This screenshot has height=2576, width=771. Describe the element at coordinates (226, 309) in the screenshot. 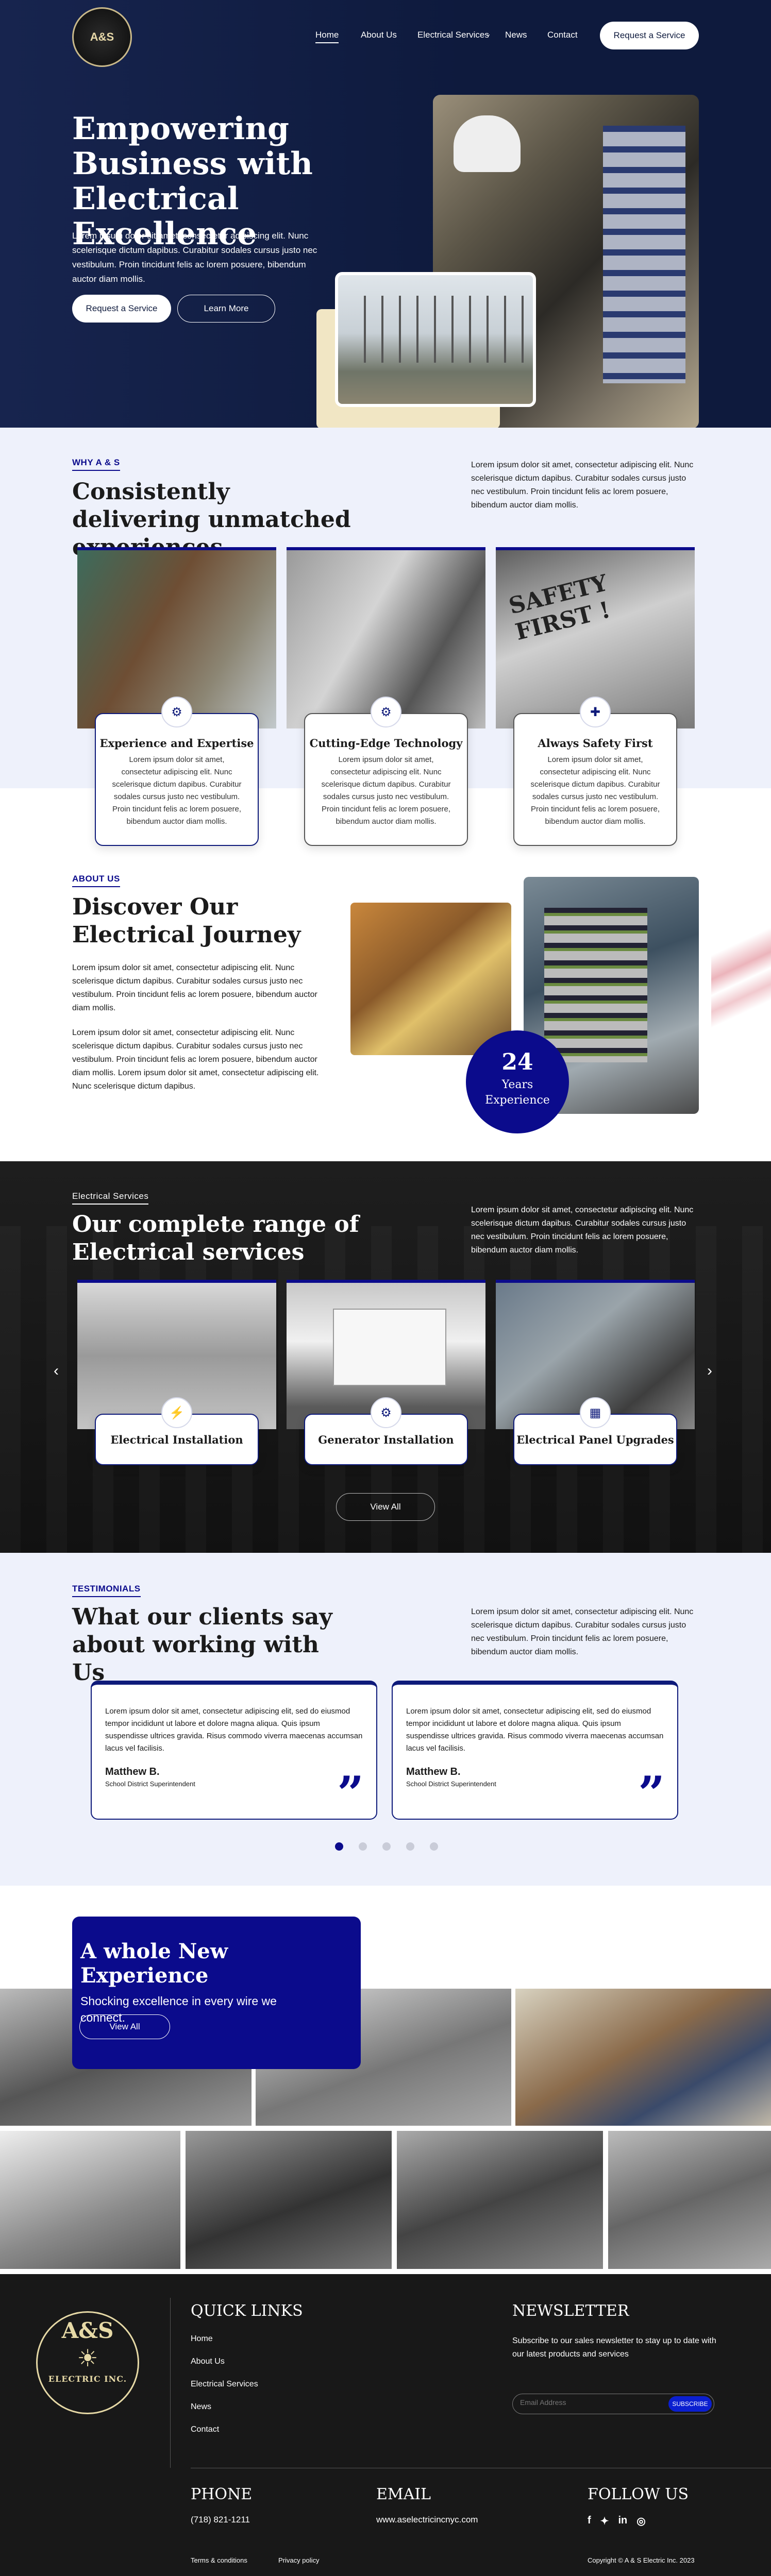

I see `hero-learn-more-button: Learn More` at that location.